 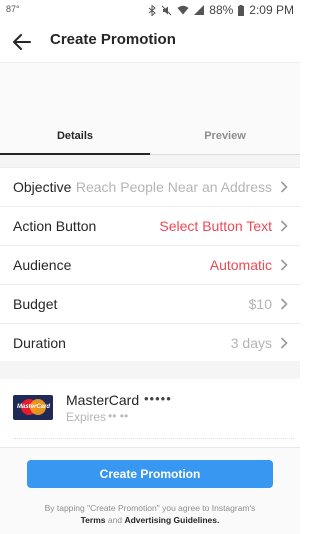 What do you see at coordinates (150, 90) in the screenshot?
I see `header-spacer` at bounding box center [150, 90].